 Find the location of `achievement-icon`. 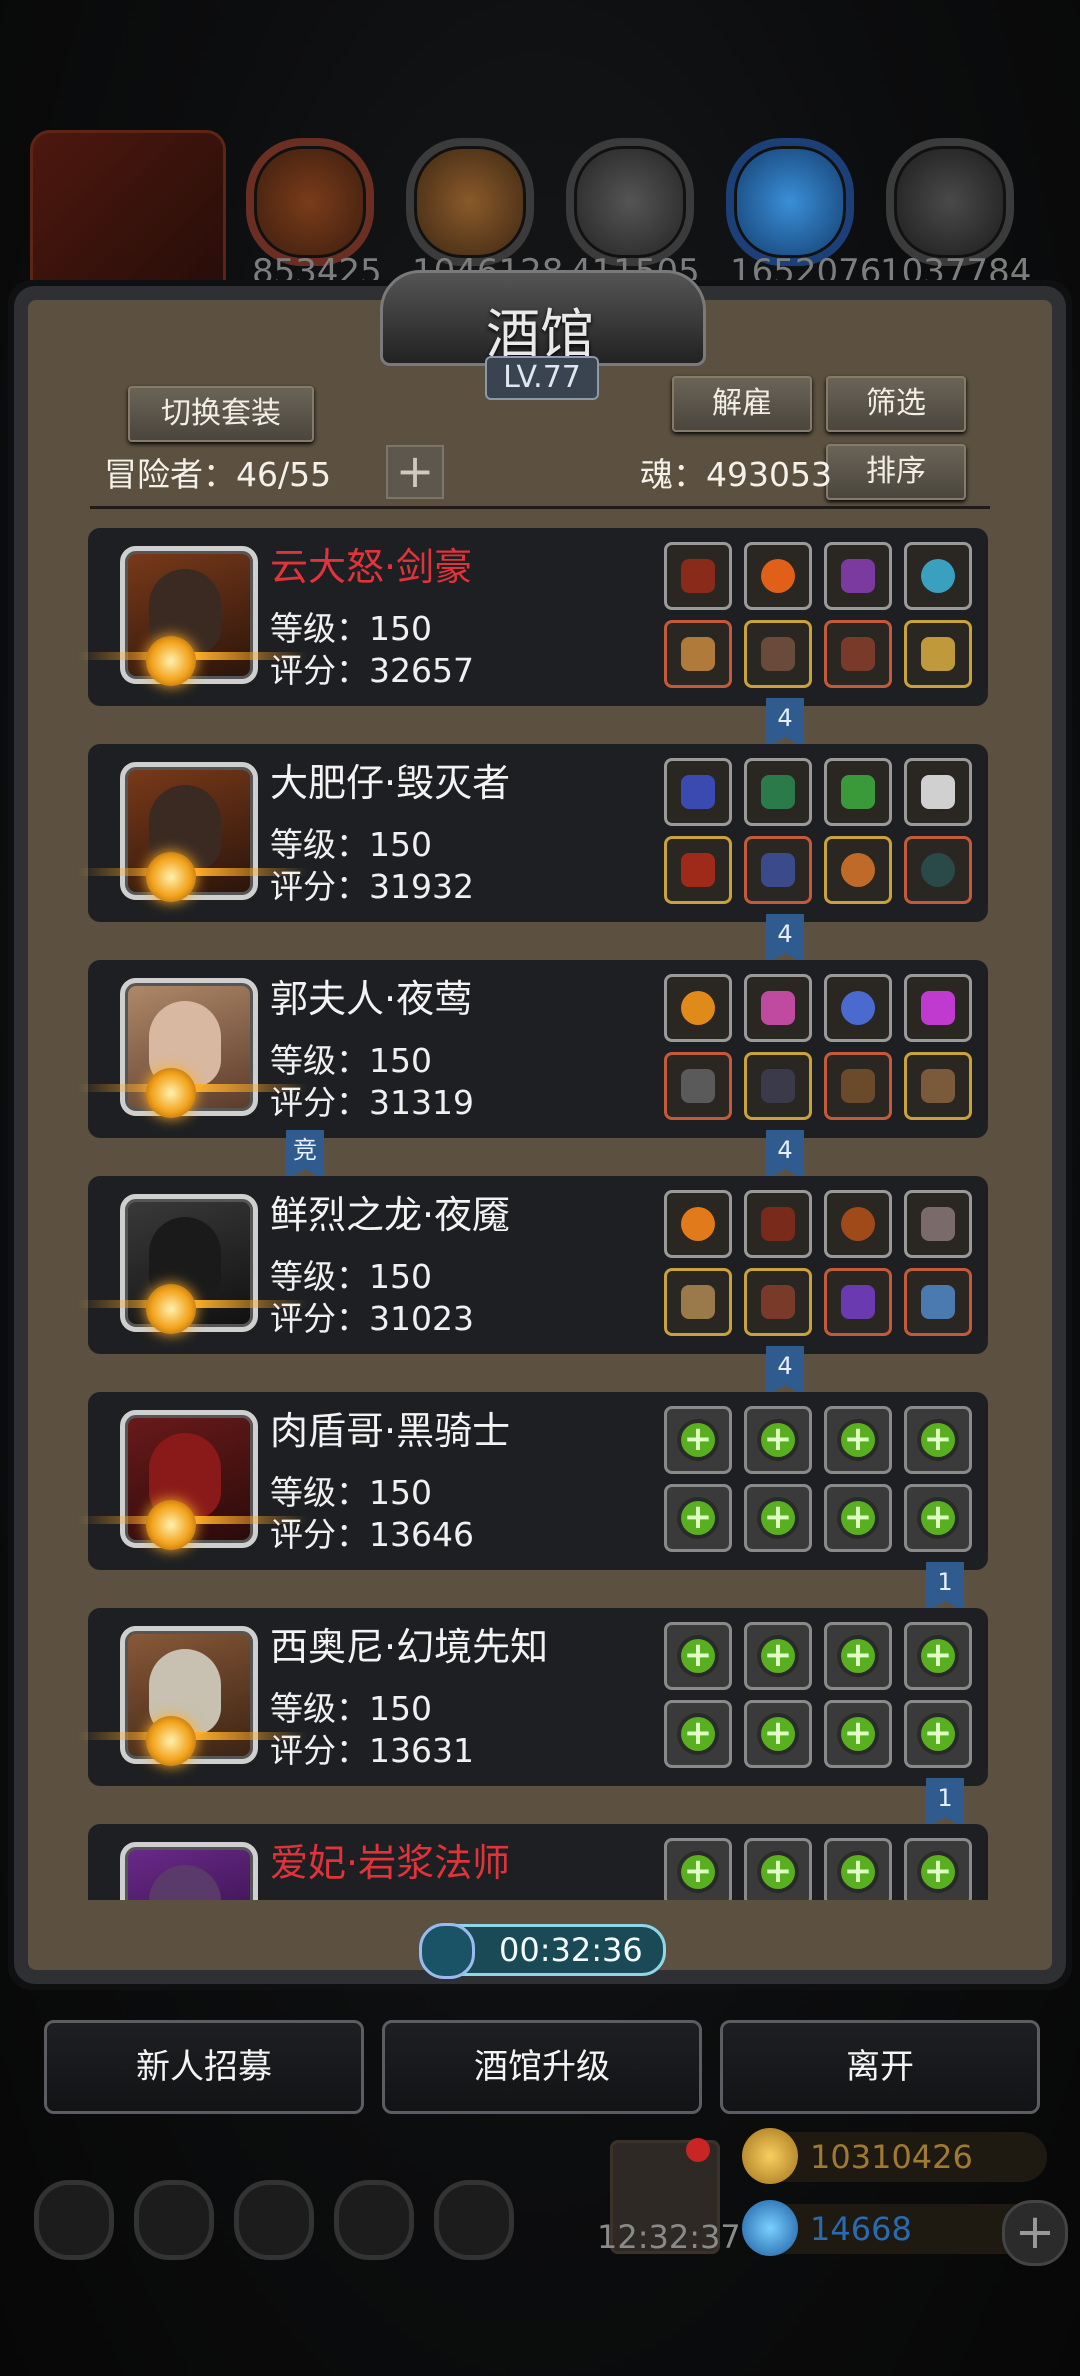

achievement-icon is located at coordinates (174, 2220).